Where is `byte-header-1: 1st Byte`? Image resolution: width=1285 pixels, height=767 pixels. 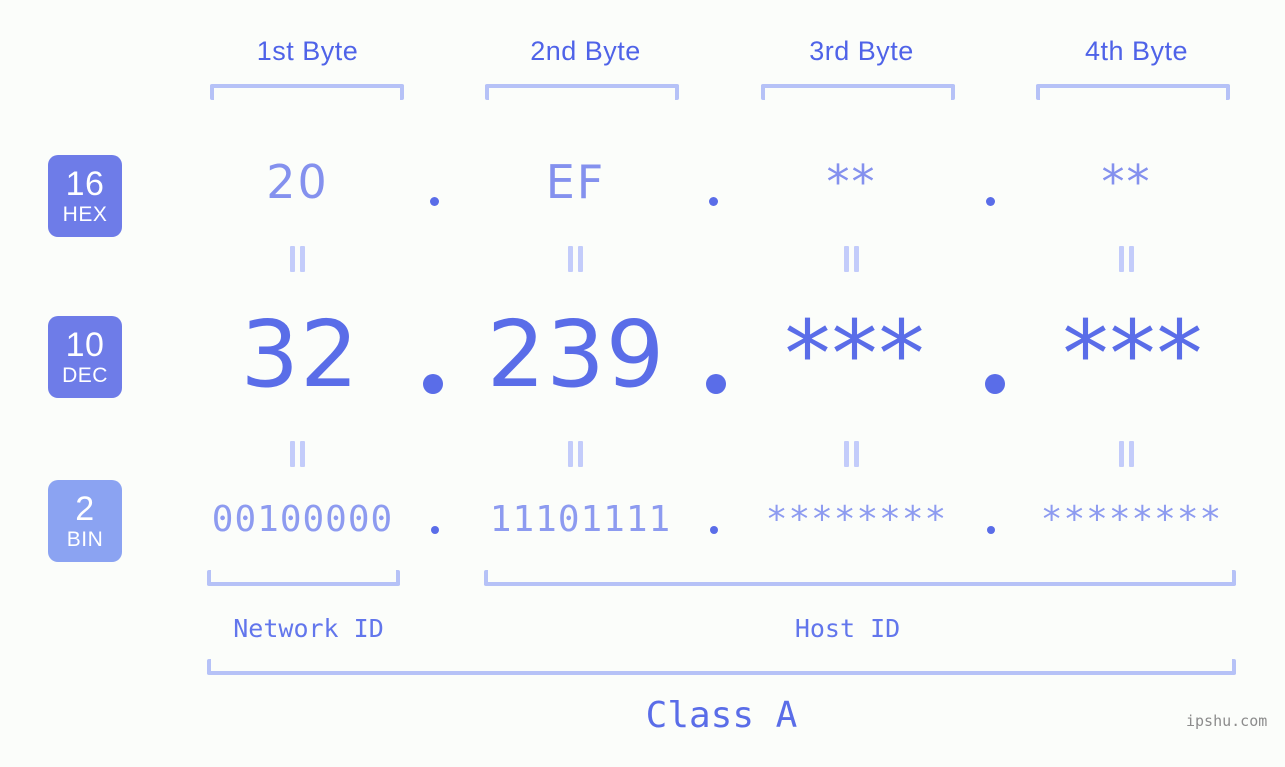
byte-header-1: 1st Byte is located at coordinates (307, 51).